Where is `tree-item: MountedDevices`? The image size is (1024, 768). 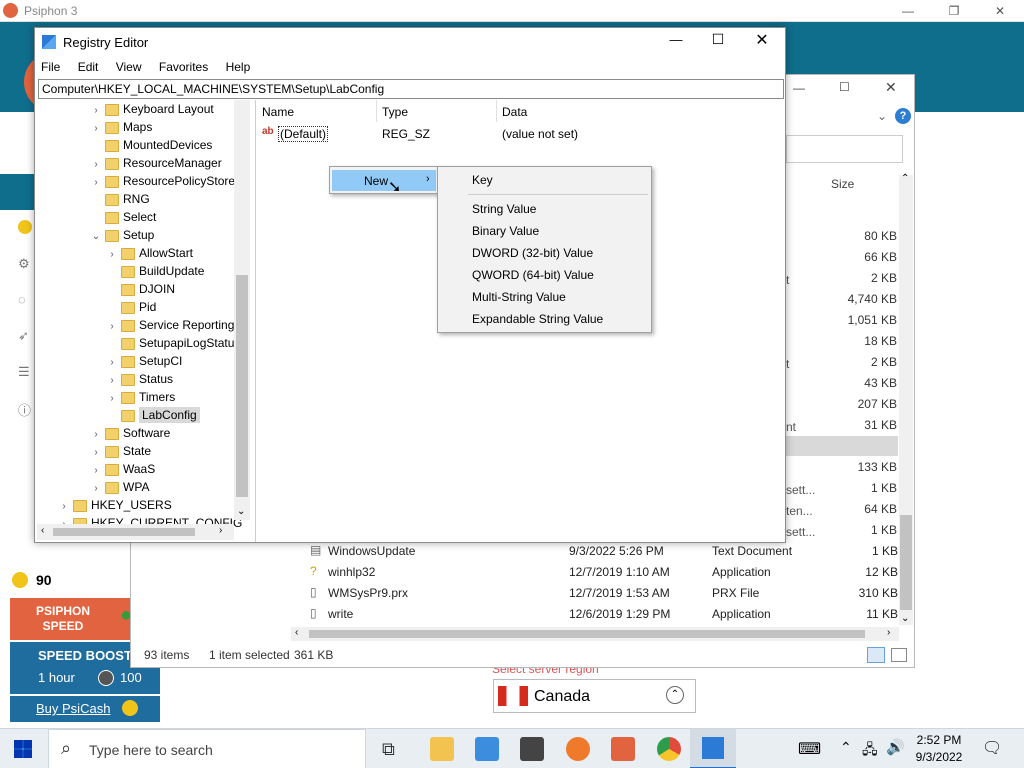 tree-item: MountedDevices is located at coordinates (151, 145).